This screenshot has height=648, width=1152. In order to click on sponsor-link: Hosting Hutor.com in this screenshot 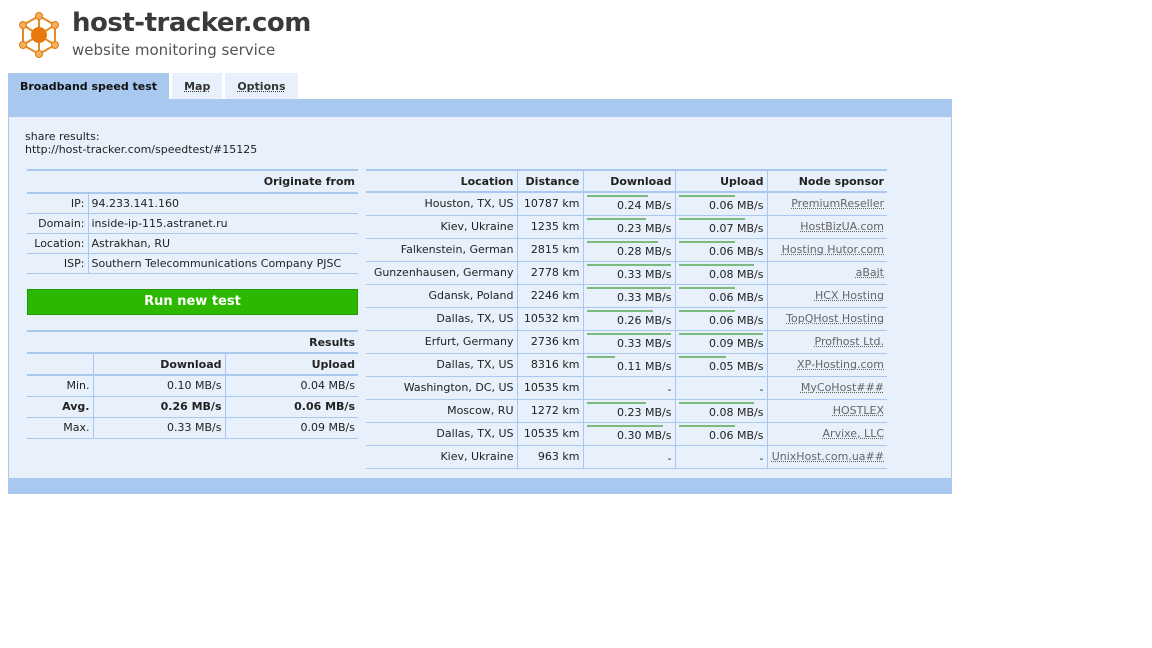, I will do `click(833, 249)`.